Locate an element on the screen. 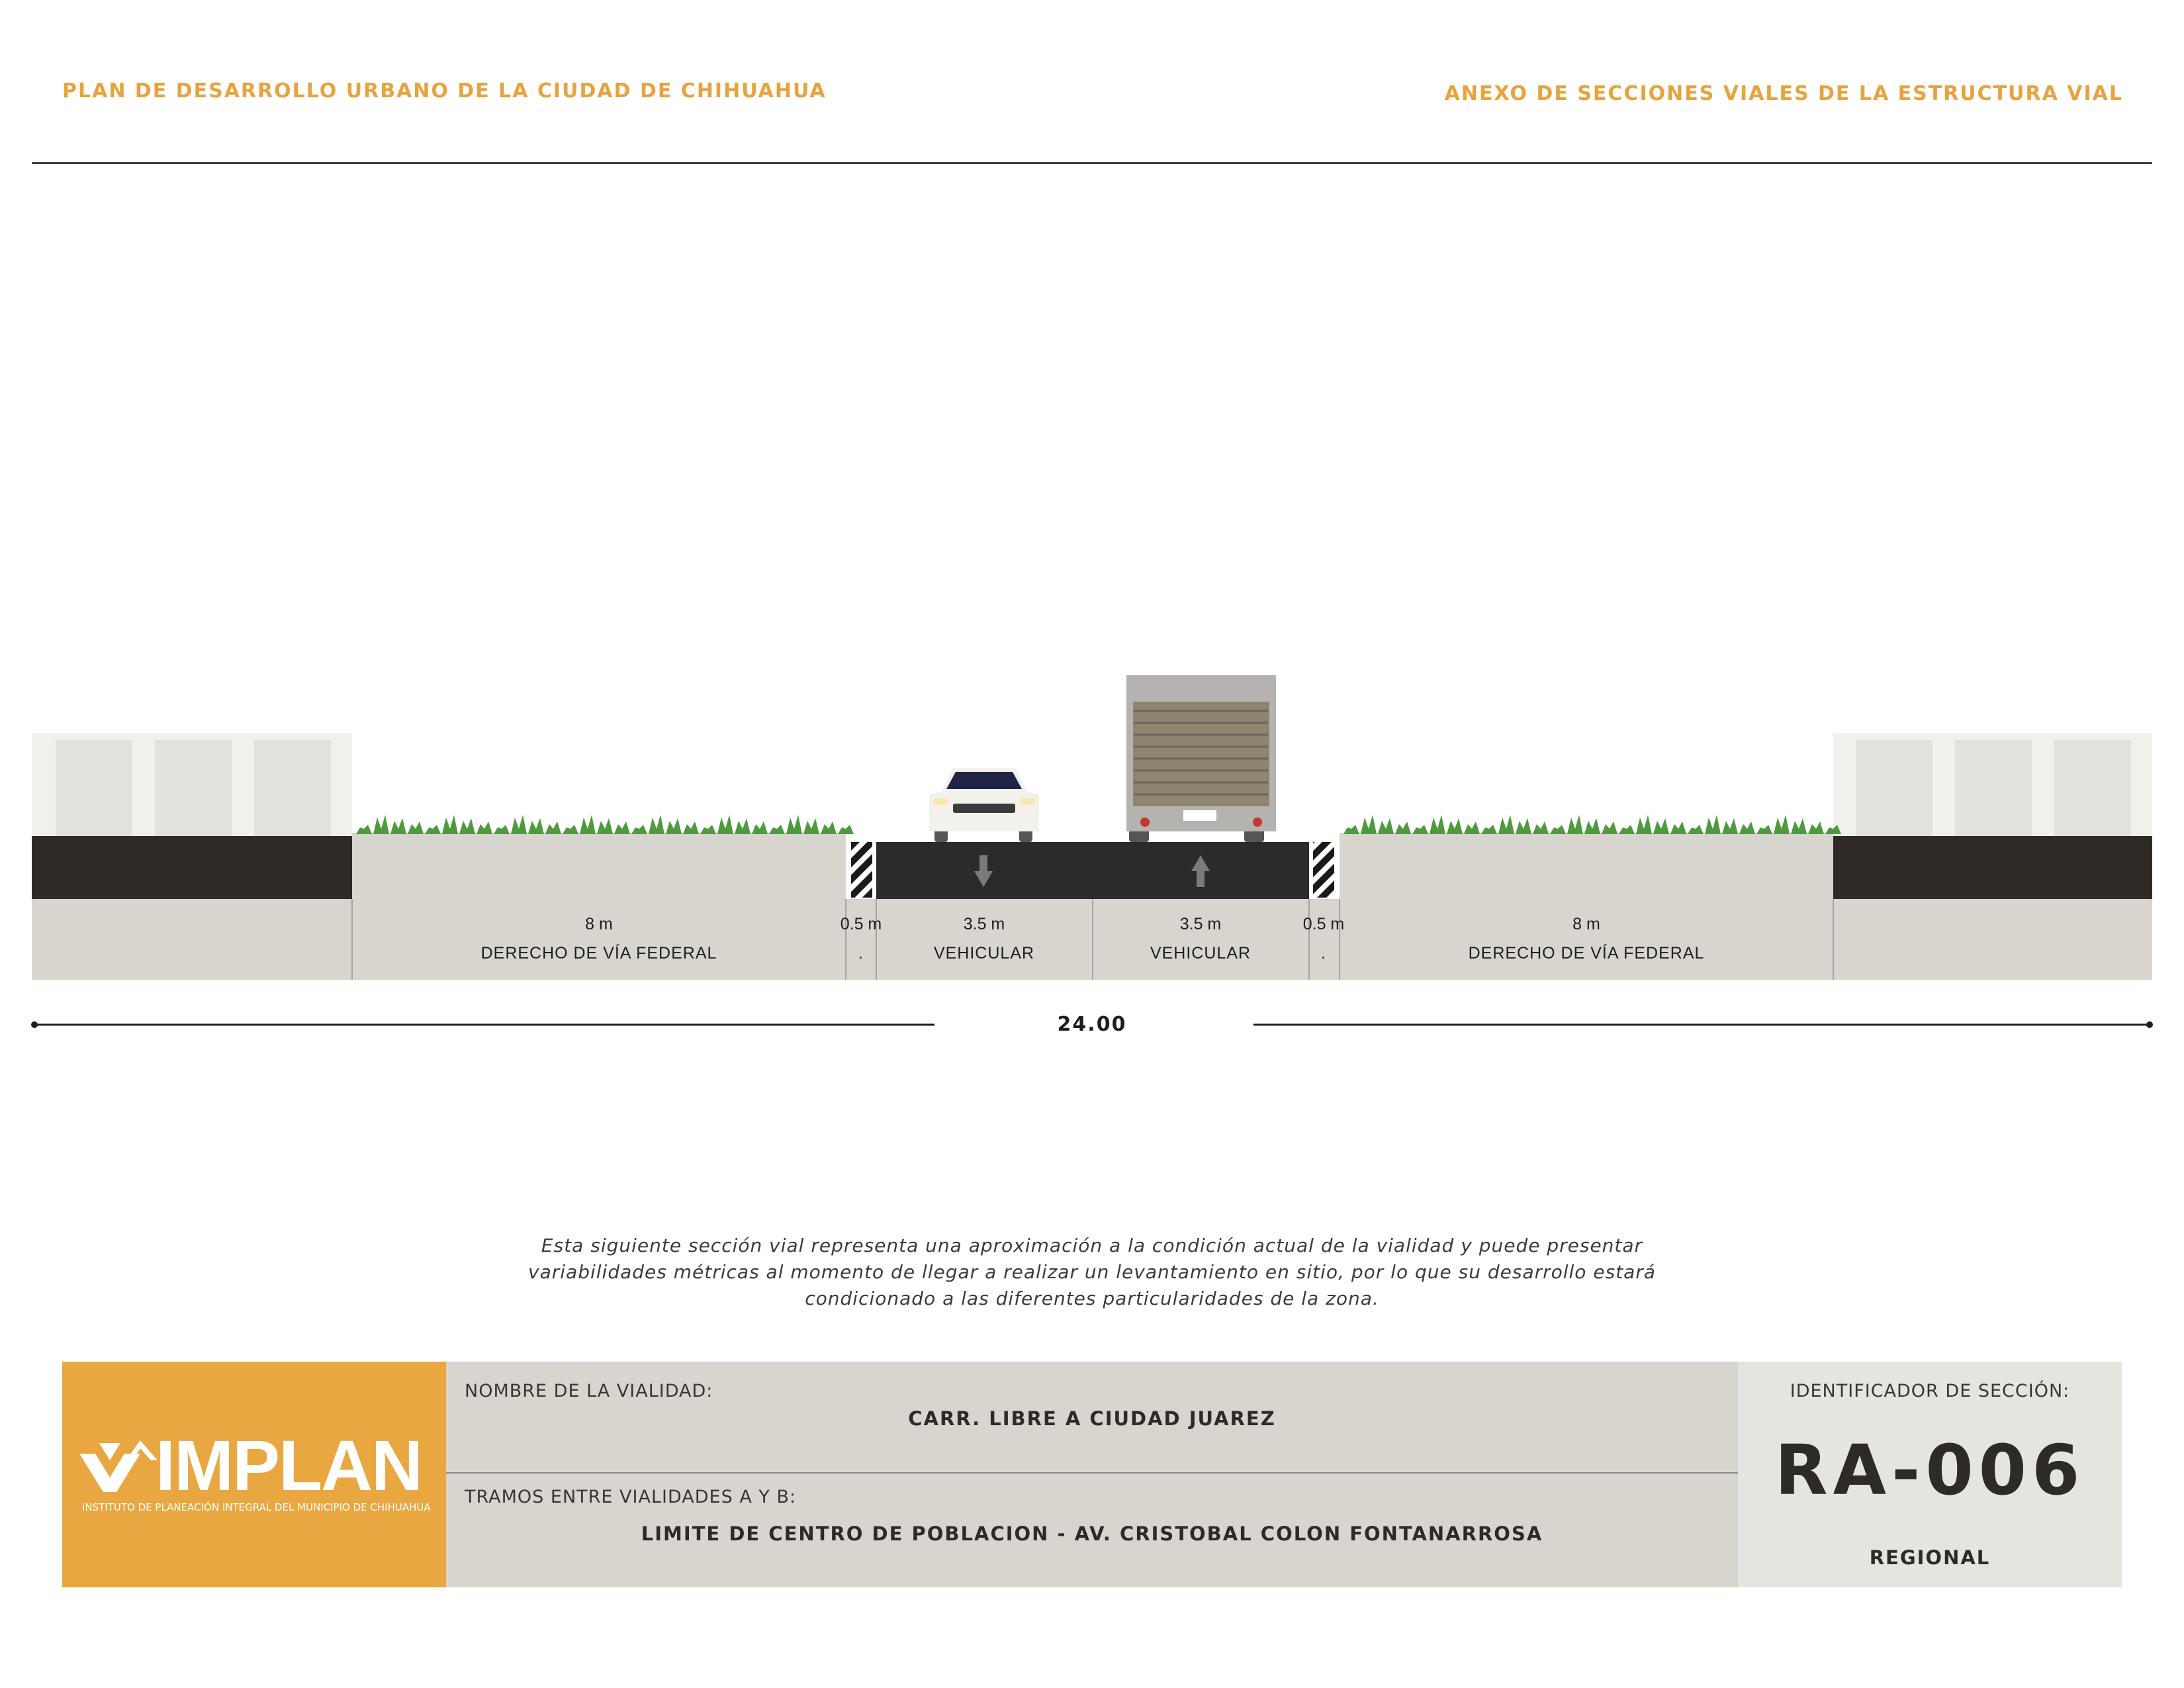 Image resolution: width=2184 pixels, height=1688 pixels. right-vegetation is located at coordinates (1592, 824).